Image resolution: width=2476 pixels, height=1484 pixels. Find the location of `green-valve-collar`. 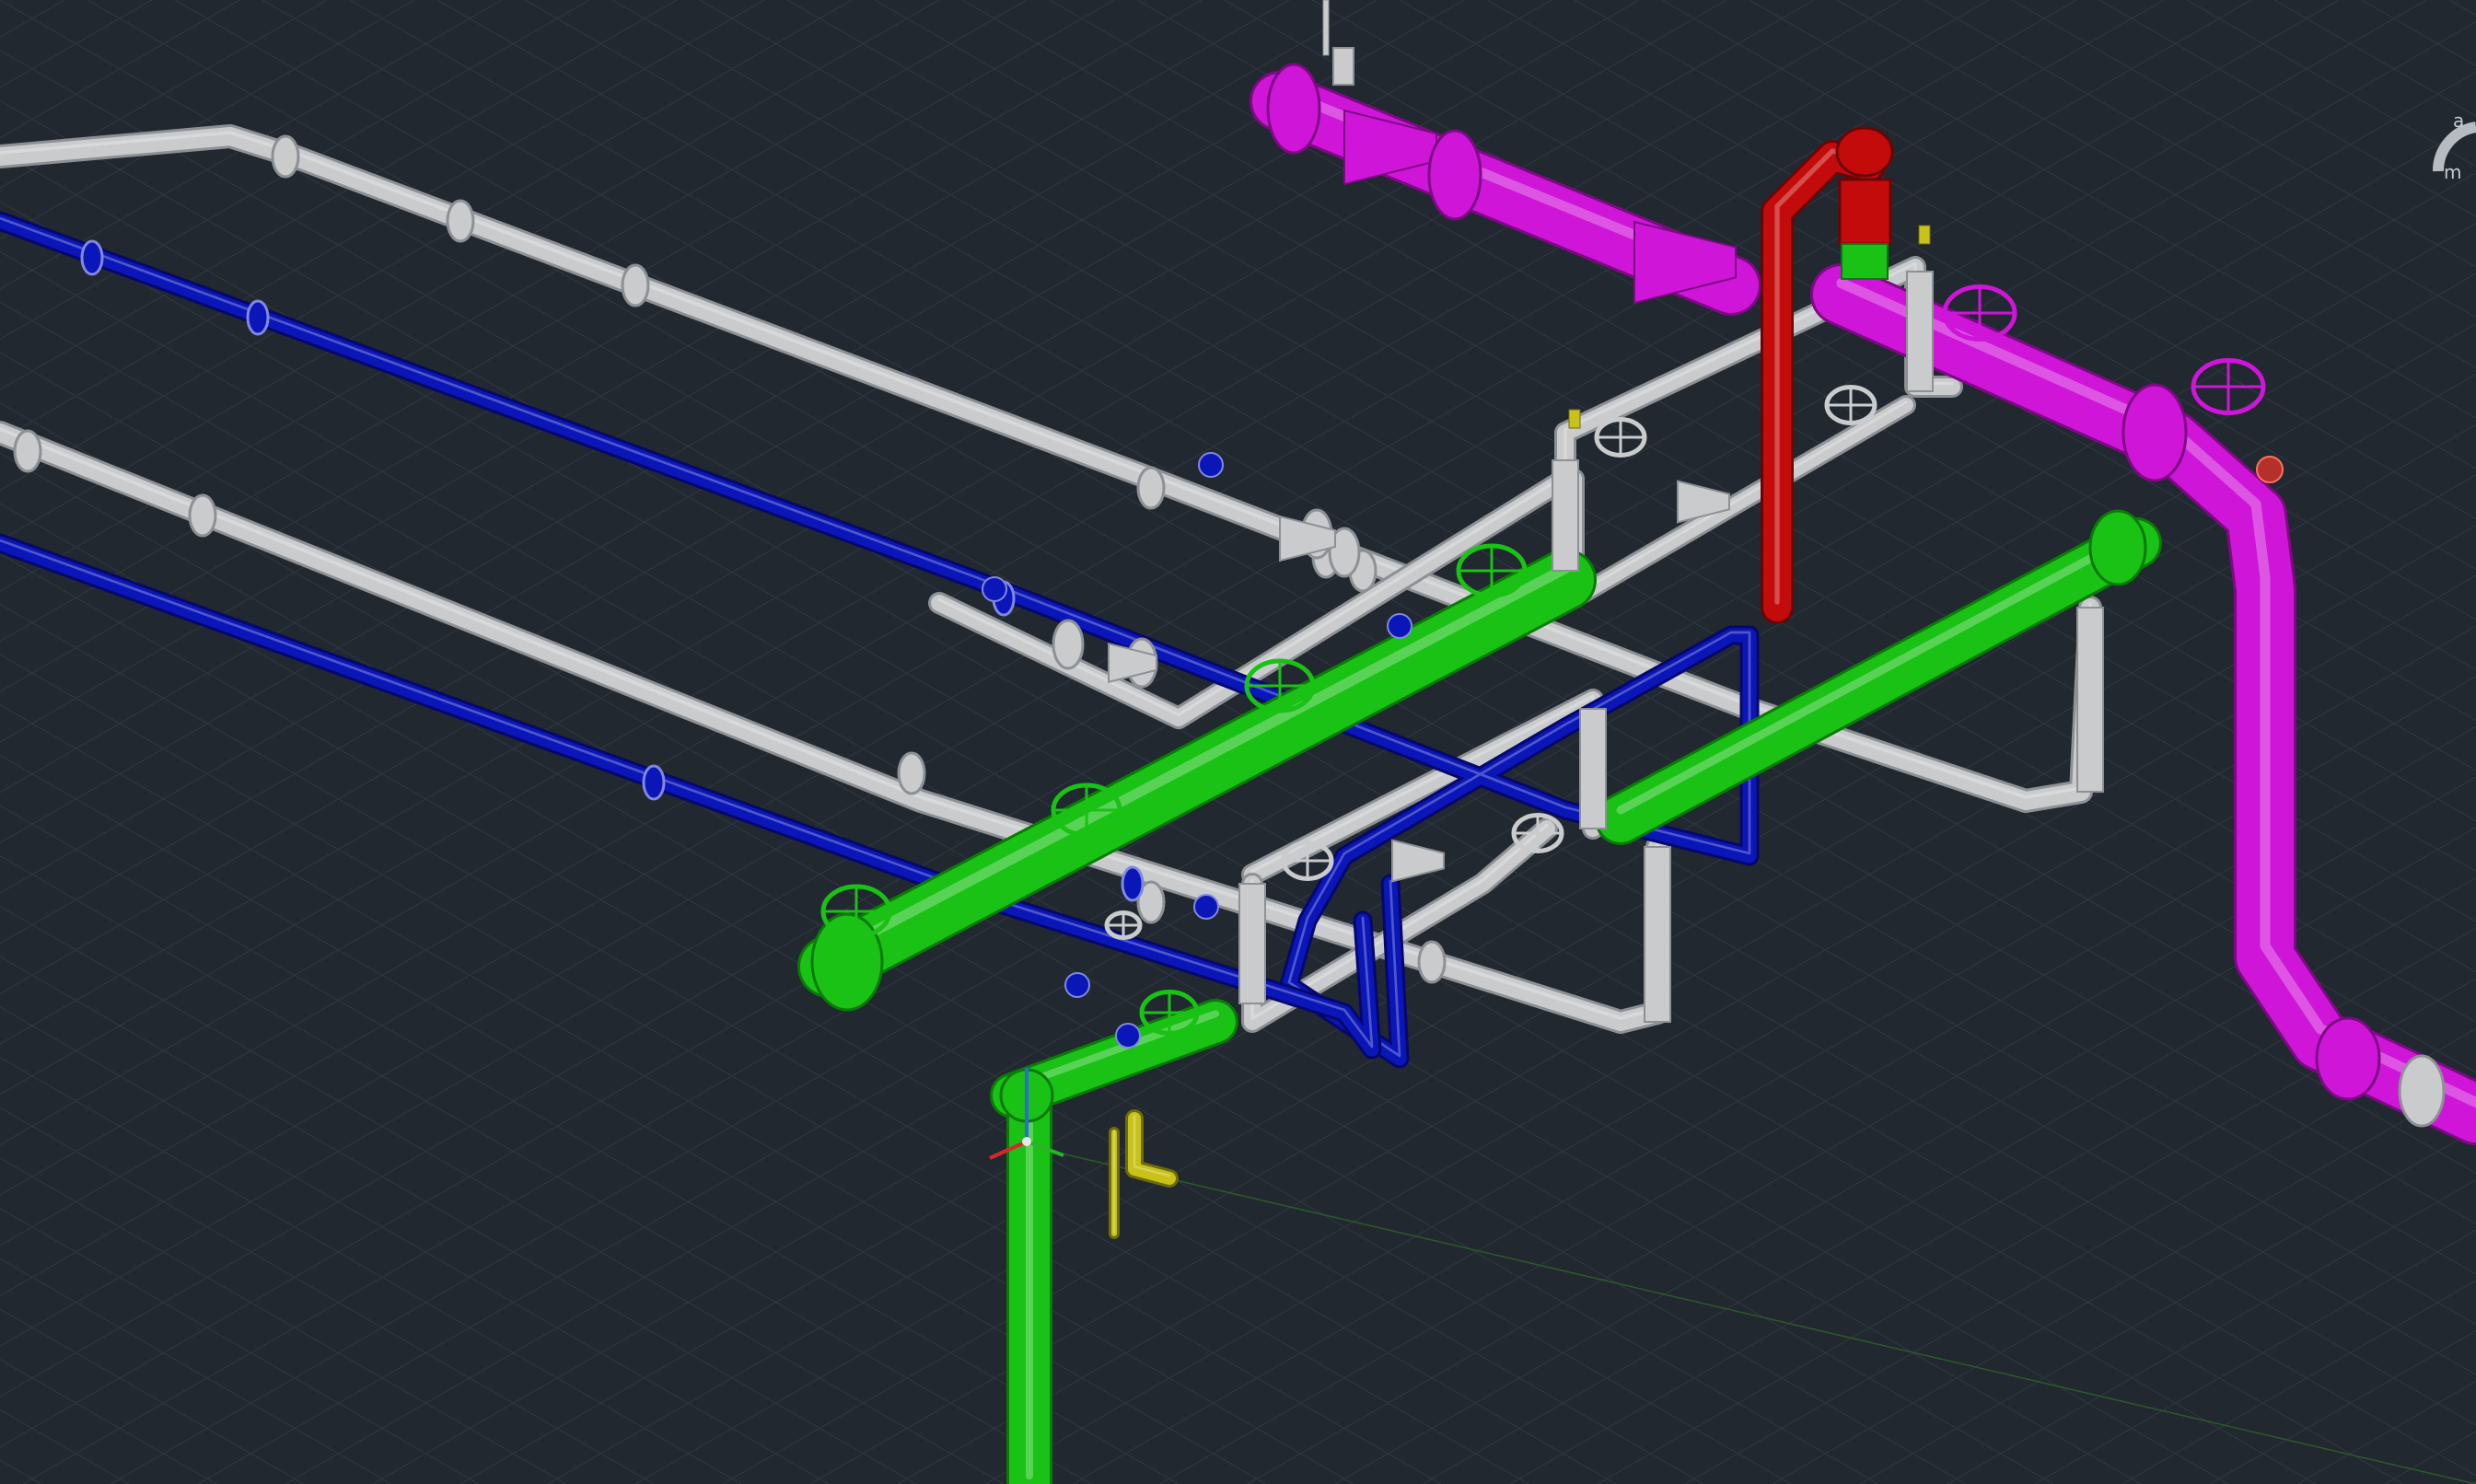

green-valve-collar is located at coordinates (1865, 261).